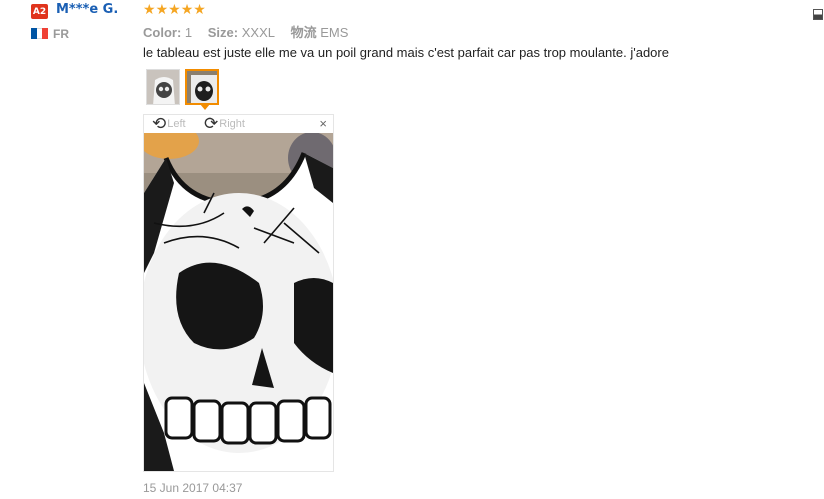 The height and width of the screenshot is (499, 824). What do you see at coordinates (205, 107) in the screenshot?
I see `selected-thumbnail-pointer` at bounding box center [205, 107].